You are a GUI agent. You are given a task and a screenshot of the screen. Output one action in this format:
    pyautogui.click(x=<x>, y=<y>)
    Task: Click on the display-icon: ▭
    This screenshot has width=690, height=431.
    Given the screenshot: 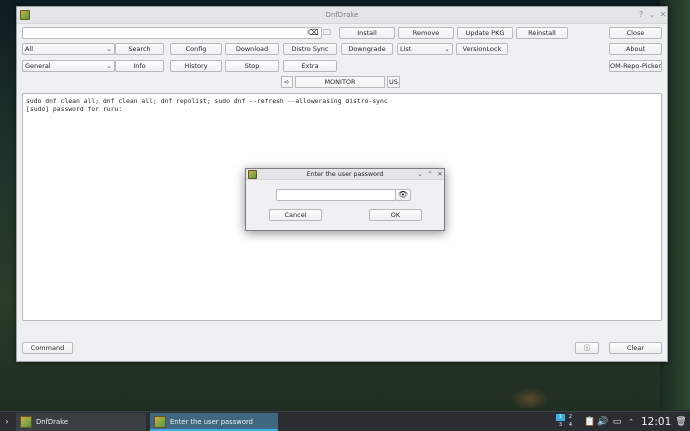 What is the action you would take?
    pyautogui.click(x=617, y=422)
    